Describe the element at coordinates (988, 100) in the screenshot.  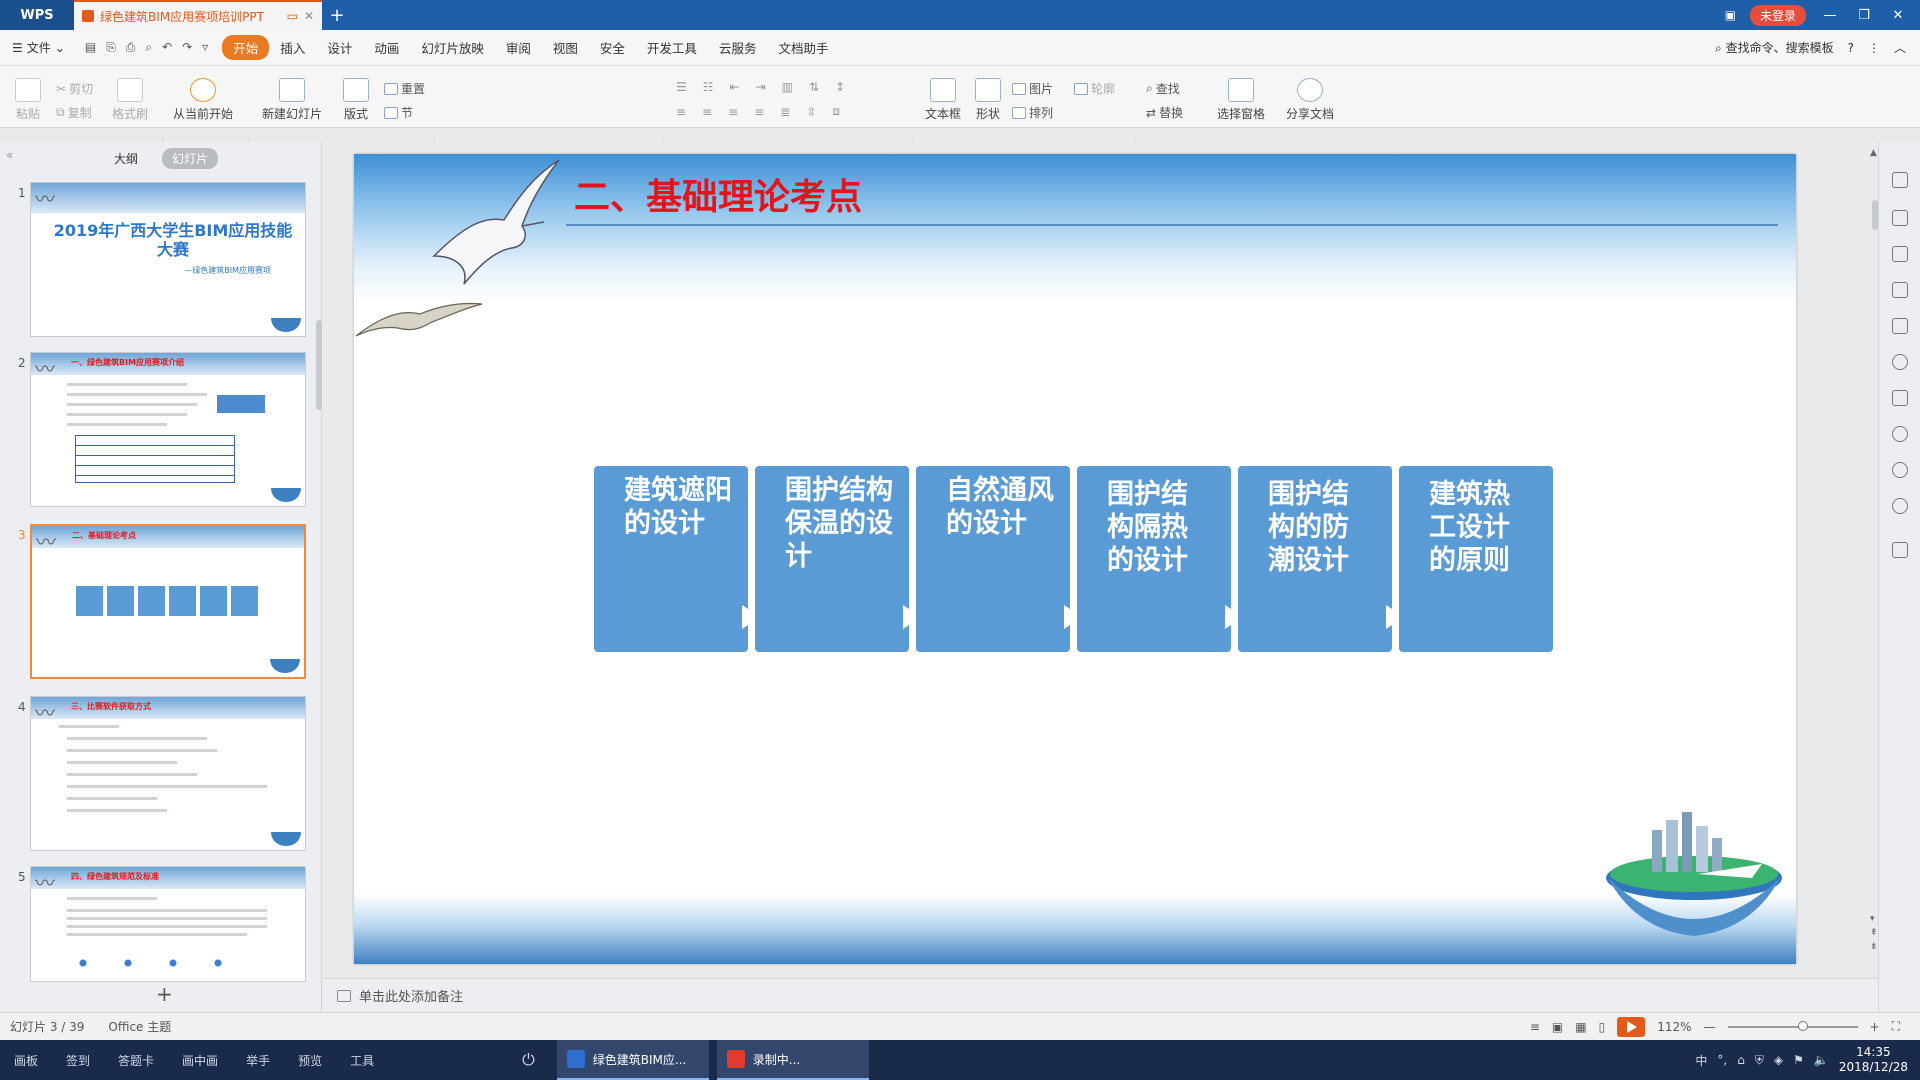
I see `shape-button: 形状` at that location.